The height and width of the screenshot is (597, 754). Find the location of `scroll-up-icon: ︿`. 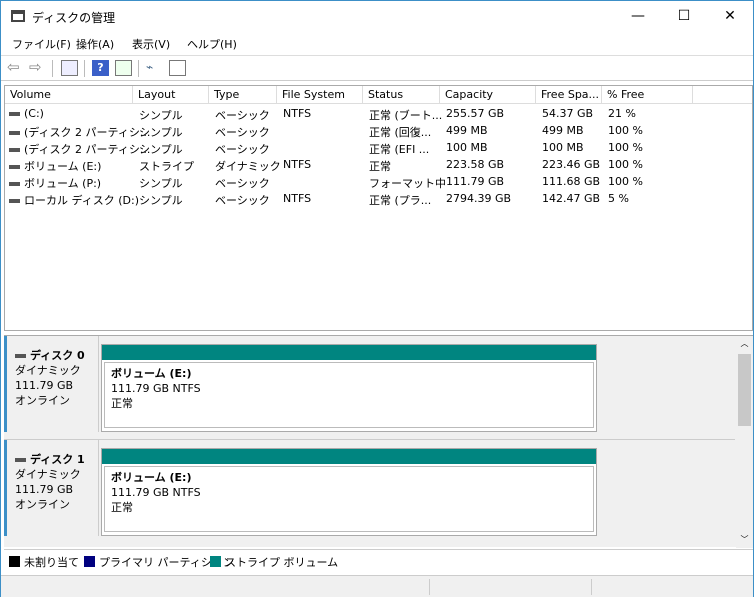

scroll-up-icon: ︿ is located at coordinates (744, 344).